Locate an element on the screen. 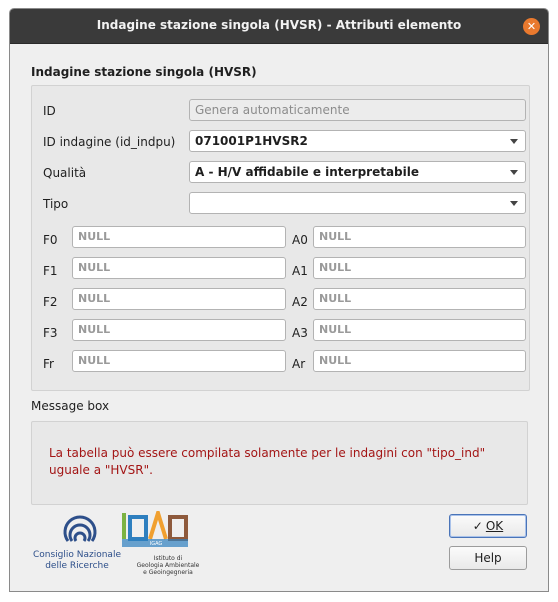 The height and width of the screenshot is (602, 558). ok-button: ✓ OK is located at coordinates (488, 526).